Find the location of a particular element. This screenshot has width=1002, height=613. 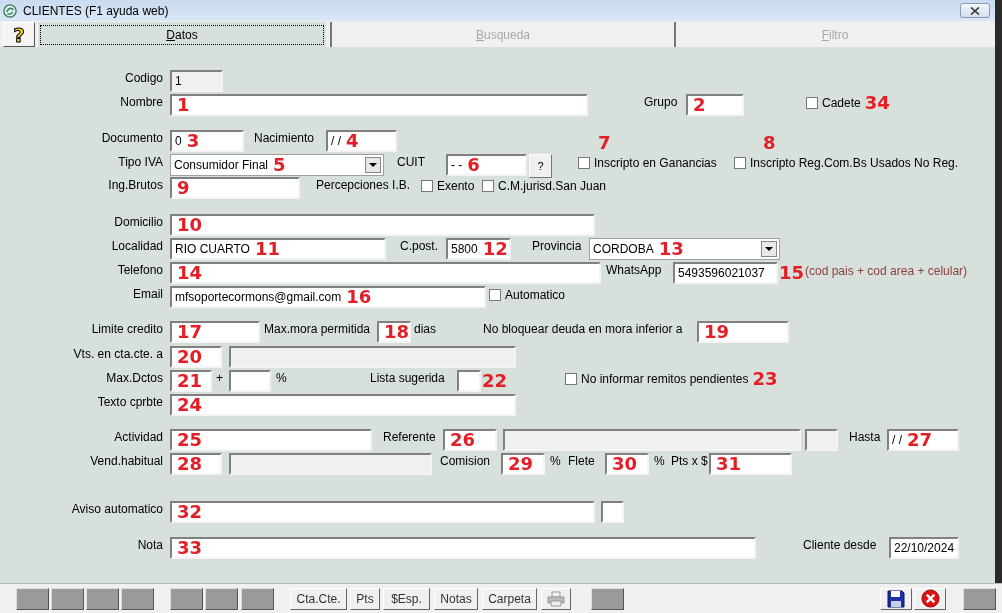

text-field: 19 is located at coordinates (743, 332).